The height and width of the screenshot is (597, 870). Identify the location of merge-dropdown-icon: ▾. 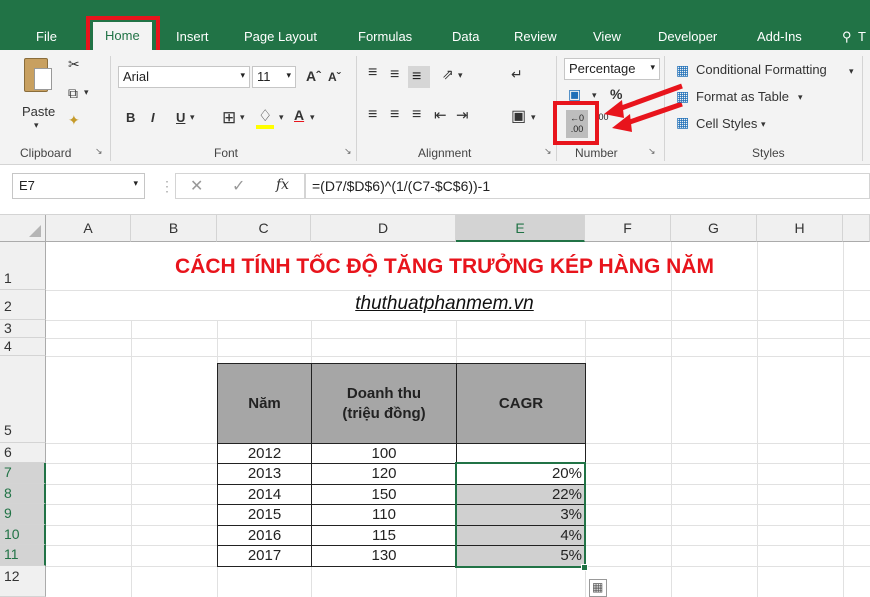
(533, 117).